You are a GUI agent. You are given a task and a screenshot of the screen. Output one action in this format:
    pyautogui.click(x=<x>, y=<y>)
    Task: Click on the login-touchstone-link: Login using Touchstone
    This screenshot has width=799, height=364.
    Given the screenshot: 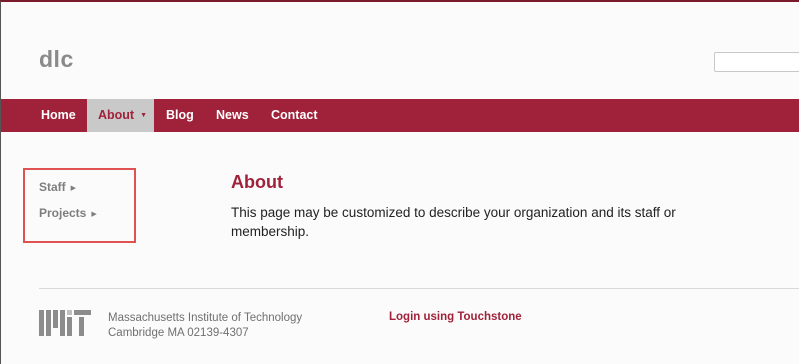 What is the action you would take?
    pyautogui.click(x=455, y=317)
    